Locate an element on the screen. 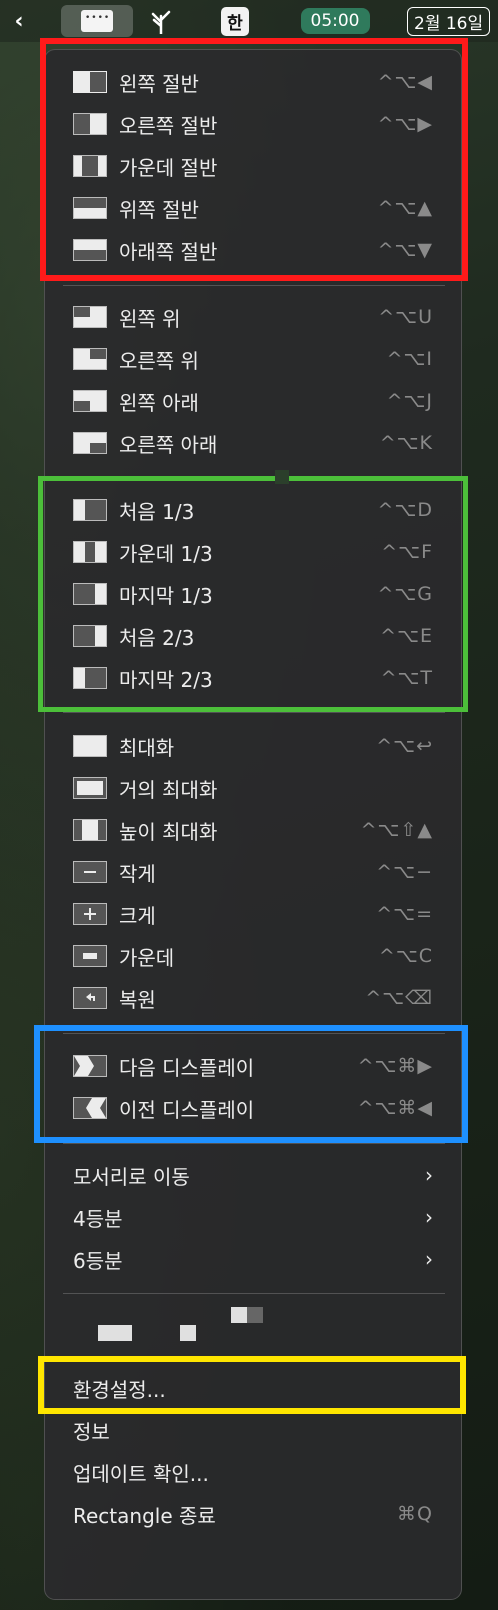 Image resolution: width=498 pixels, height=1610 pixels. menu-item-label: 오른쪽 아래 is located at coordinates (168, 444).